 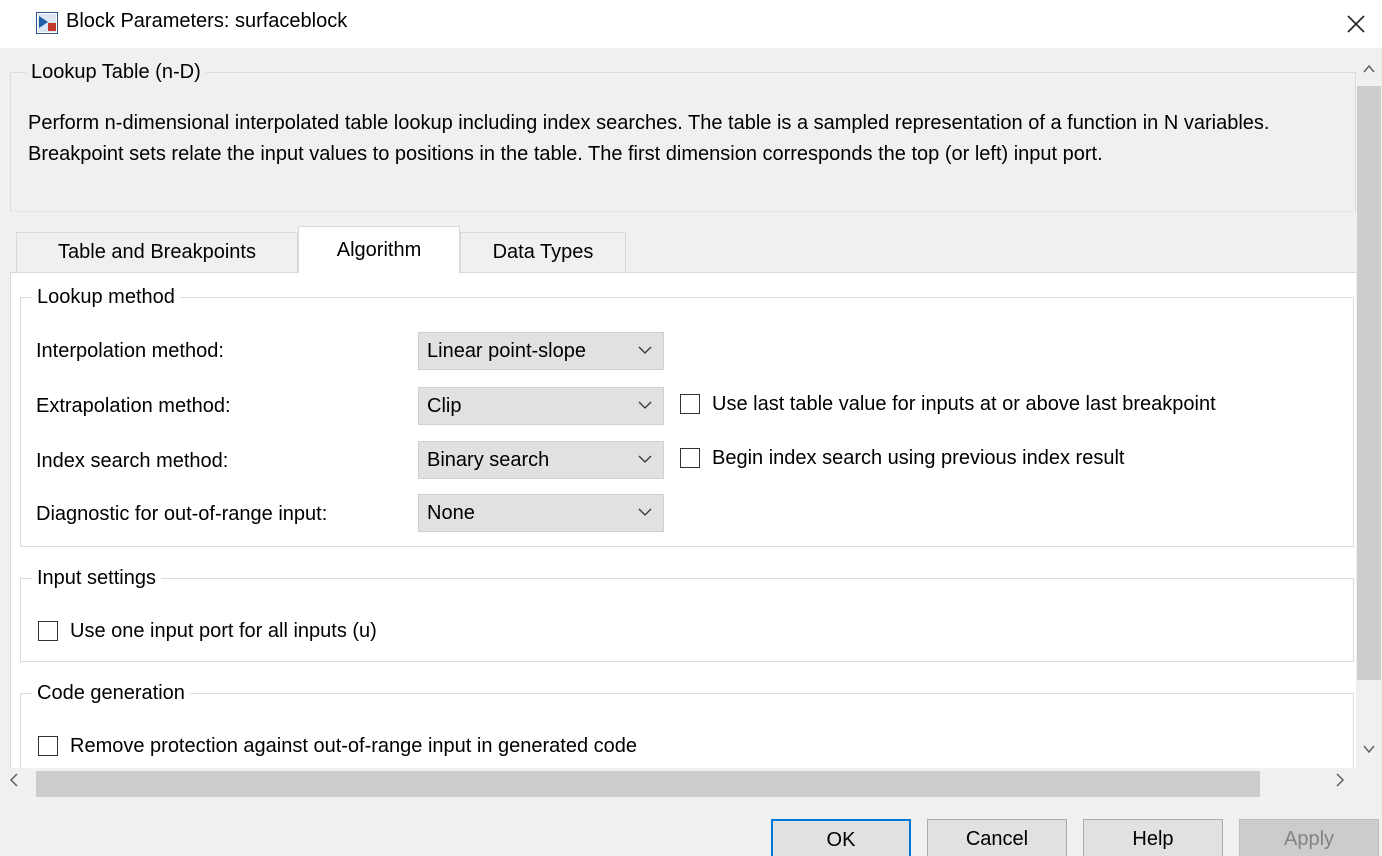 I want to click on lookup-method-legend: Lookup method, so click(x=106, y=297).